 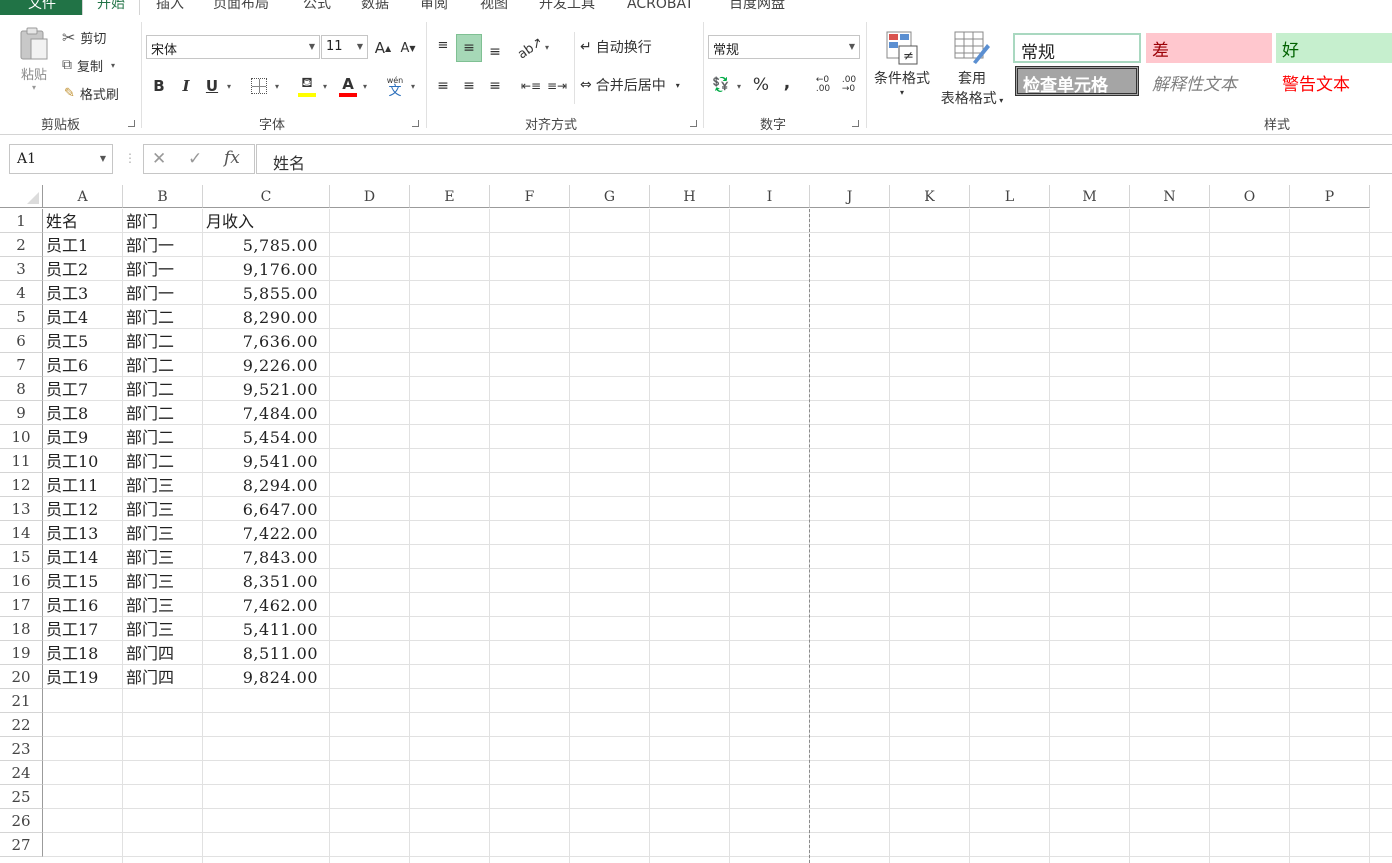 What do you see at coordinates (610, 196) in the screenshot?
I see `column-header: G` at bounding box center [610, 196].